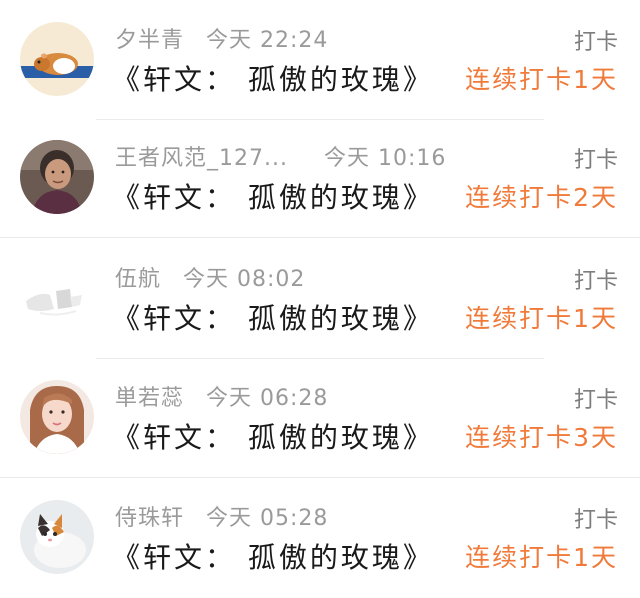 The image size is (640, 598). I want to click on user-name: 伍航, so click(138, 279).